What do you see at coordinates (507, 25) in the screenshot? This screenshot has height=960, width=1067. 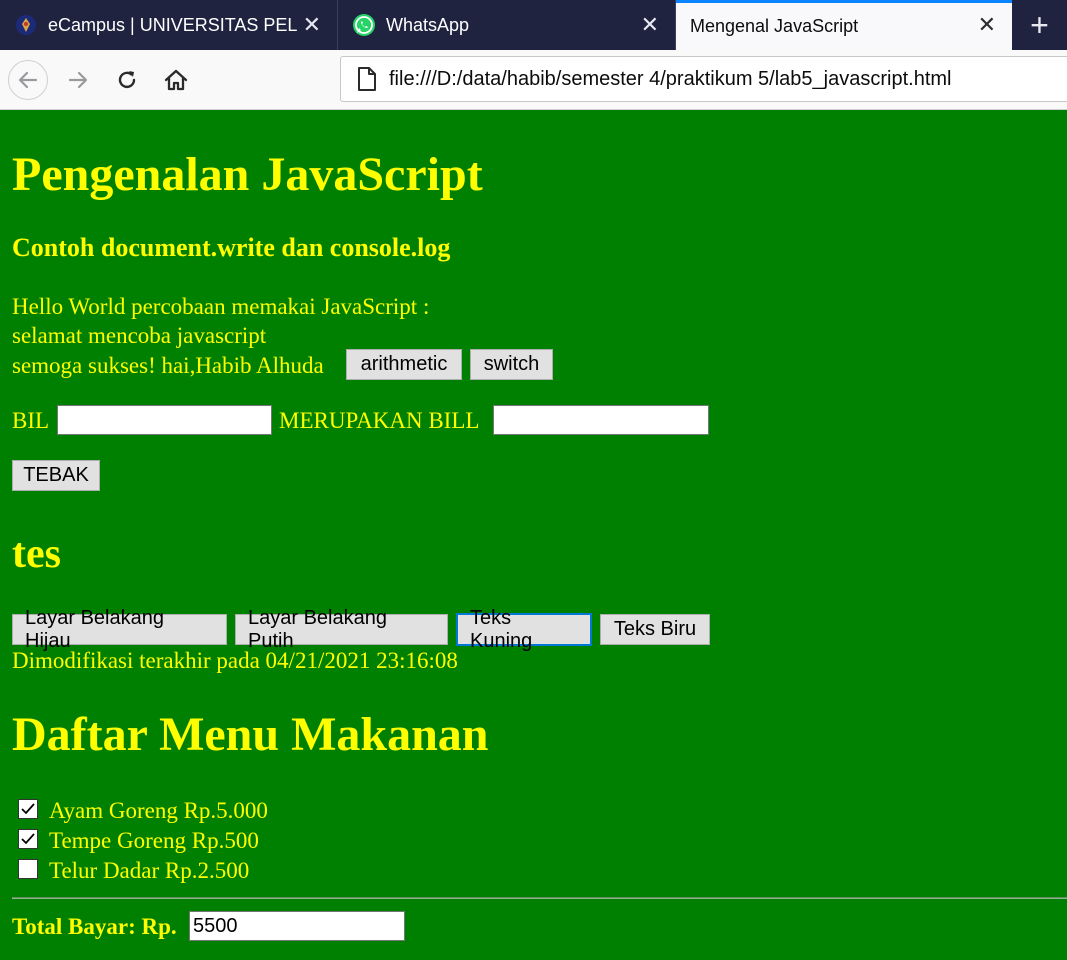 I see `tab-whatsapp: WhatsApp ✕` at bounding box center [507, 25].